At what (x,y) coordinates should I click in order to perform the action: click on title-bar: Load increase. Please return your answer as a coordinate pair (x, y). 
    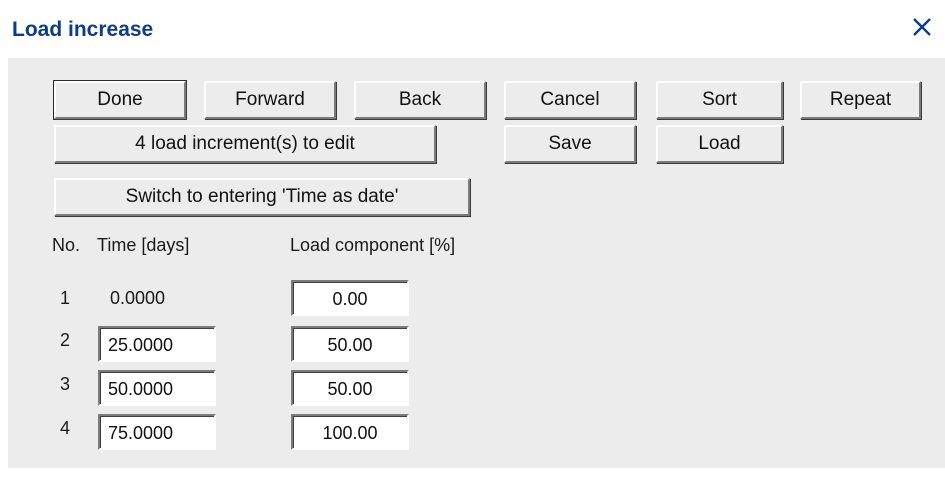
    Looking at the image, I should click on (472, 29).